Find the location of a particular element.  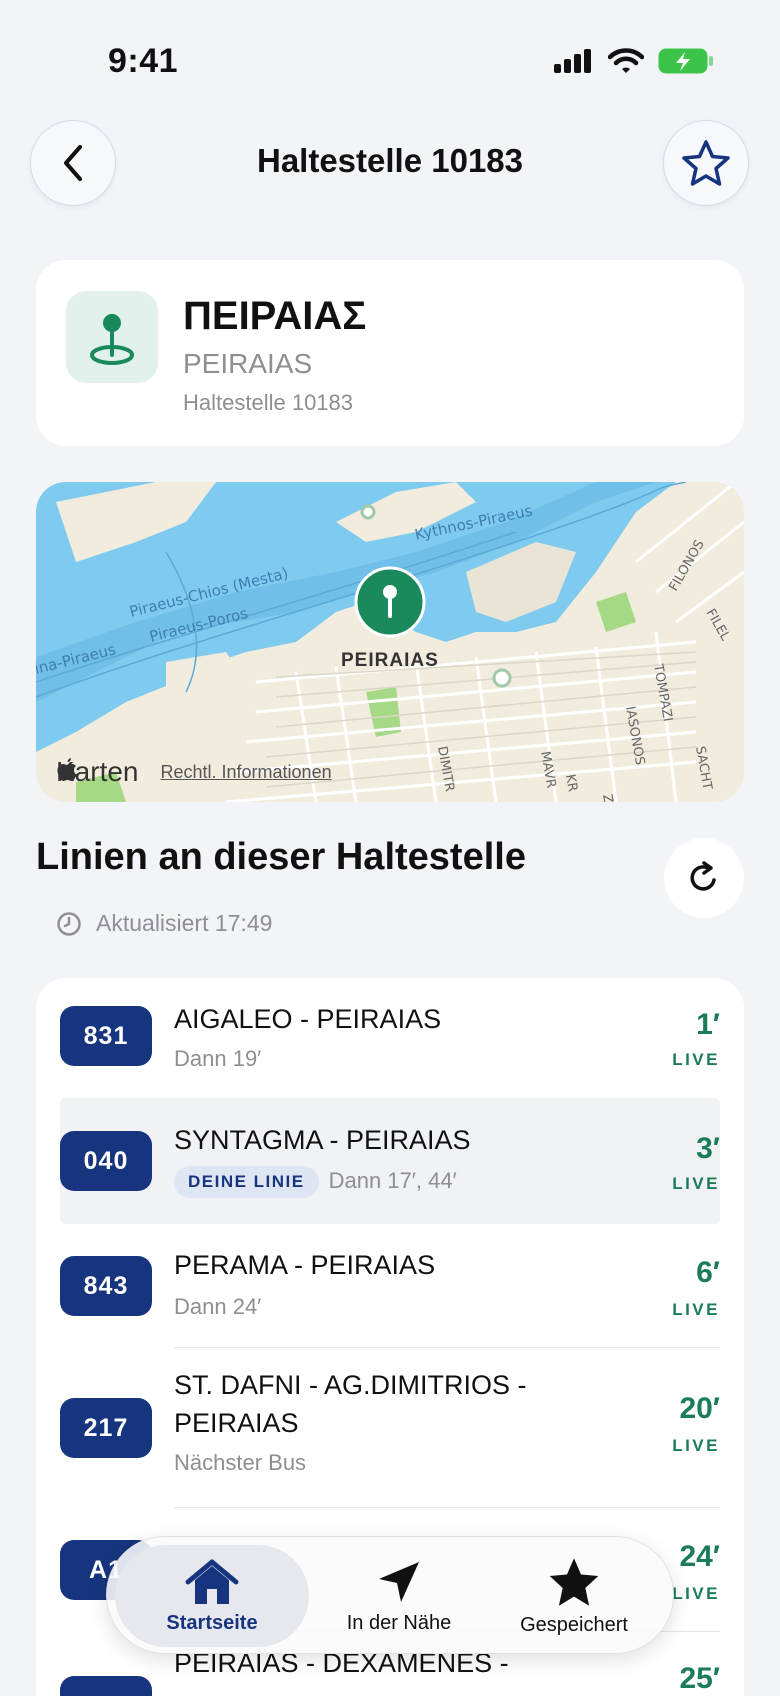

tab-nearby: In der Nähe is located at coordinates (399, 1596).